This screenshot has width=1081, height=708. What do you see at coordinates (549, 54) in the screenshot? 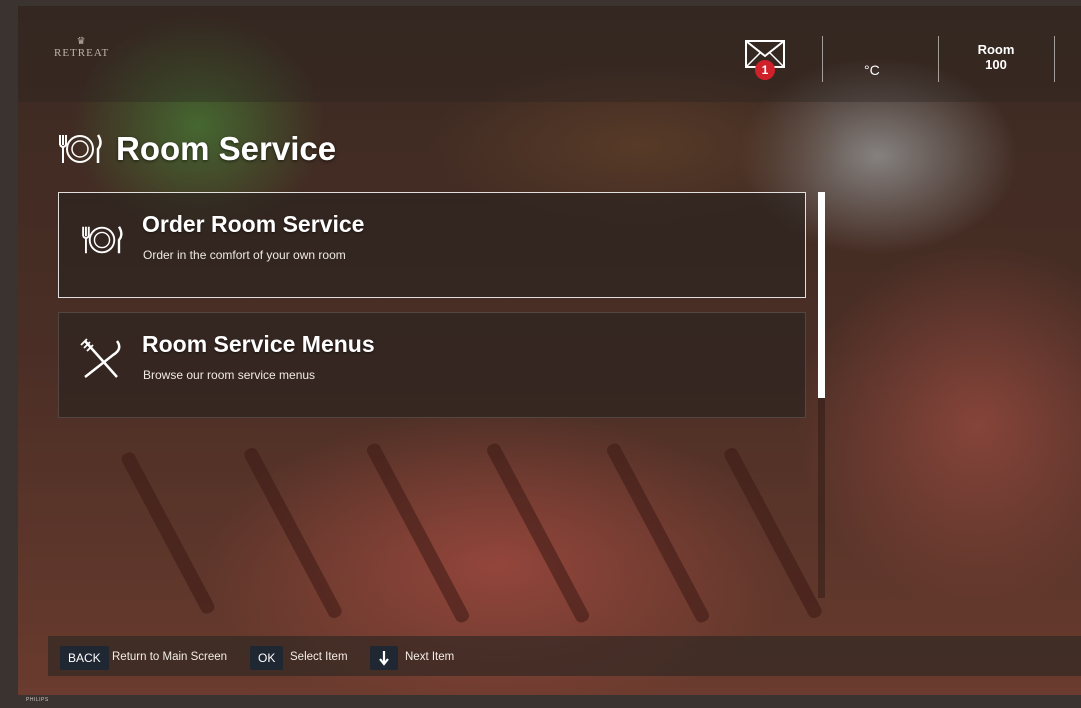
I see `top-bar` at bounding box center [549, 54].